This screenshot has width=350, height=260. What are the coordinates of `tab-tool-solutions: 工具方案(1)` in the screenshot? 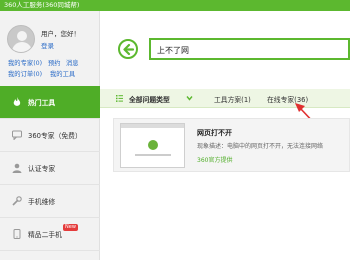 It's located at (232, 99).